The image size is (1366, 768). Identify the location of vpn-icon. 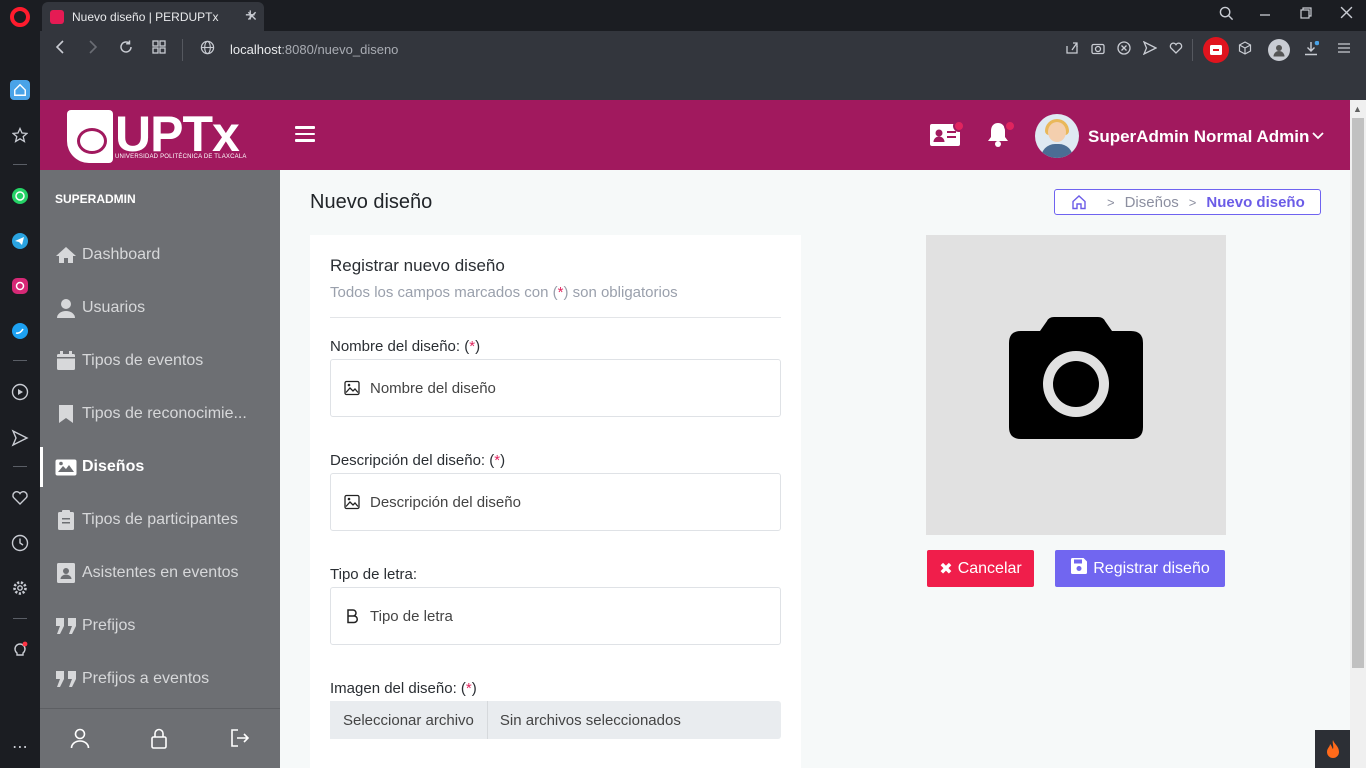
(1216, 50).